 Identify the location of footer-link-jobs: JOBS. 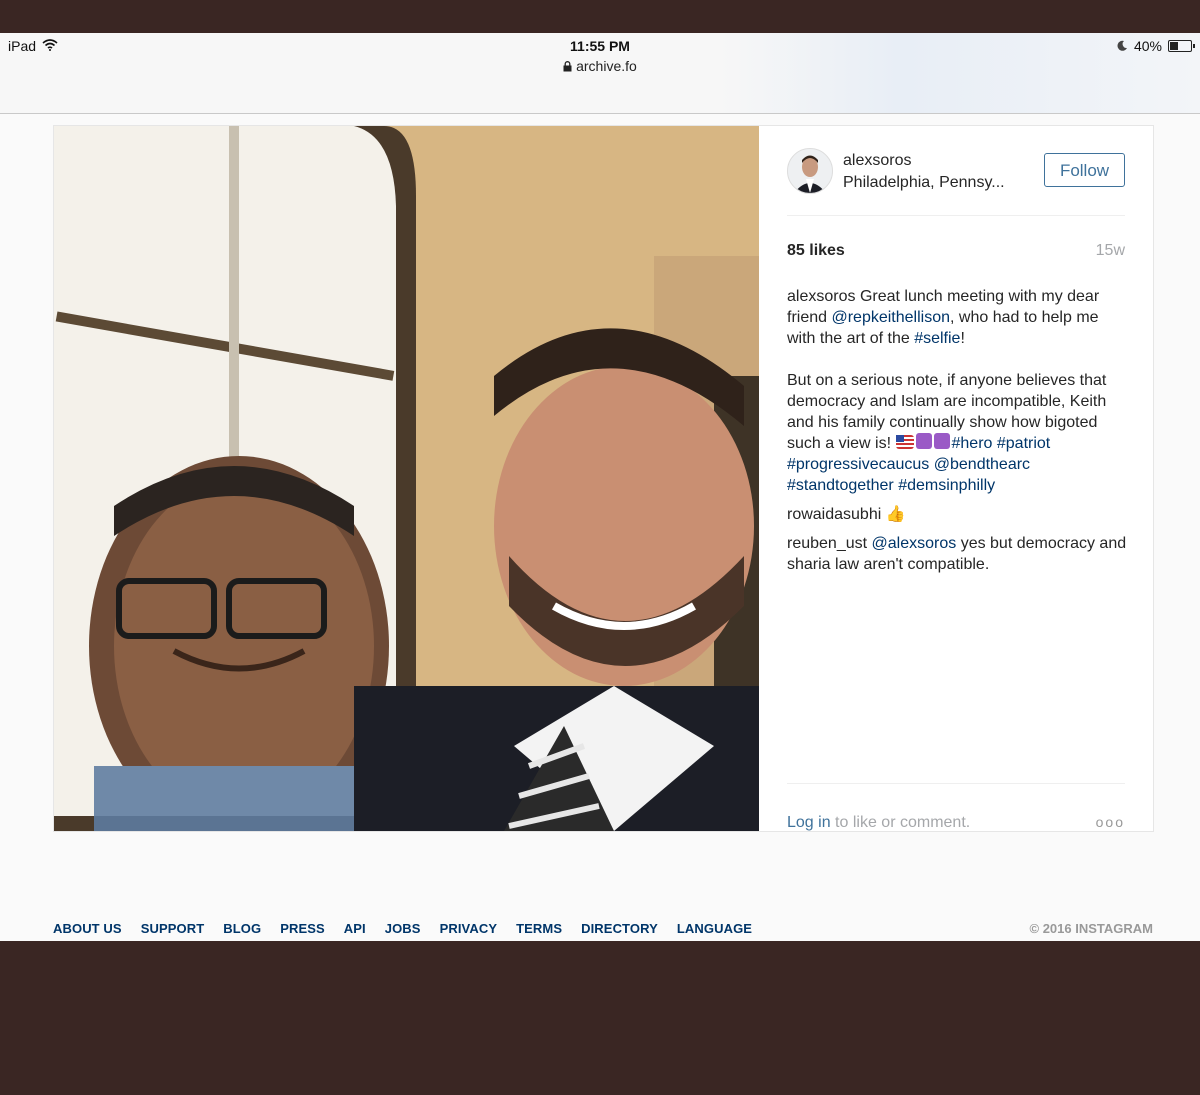
(403, 928).